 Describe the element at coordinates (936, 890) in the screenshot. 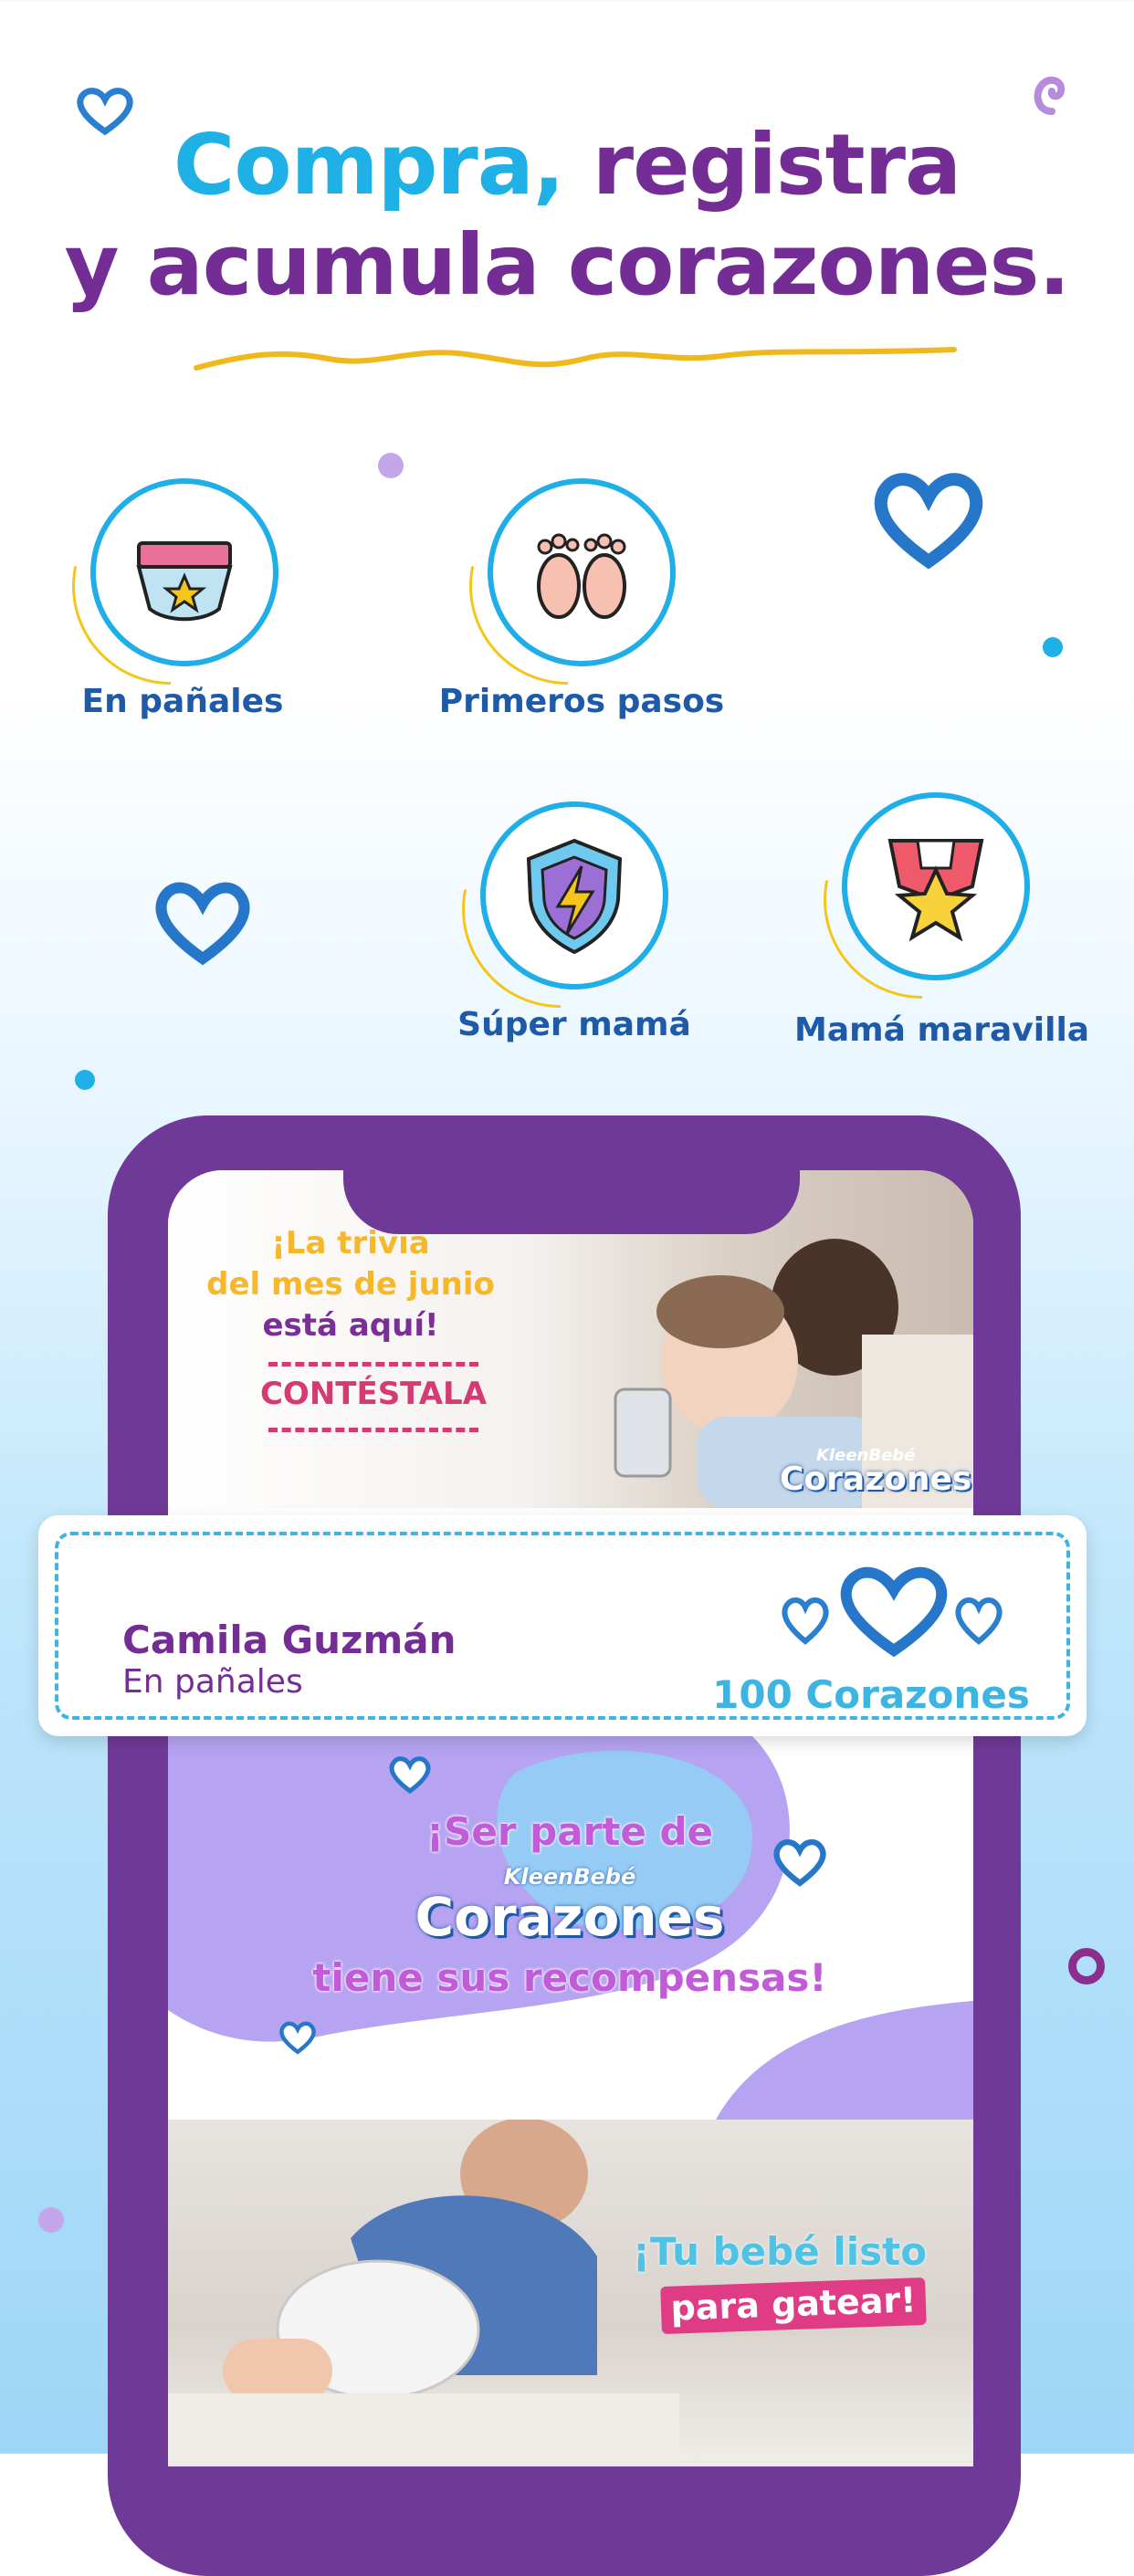

I see `star-medal-icon` at that location.